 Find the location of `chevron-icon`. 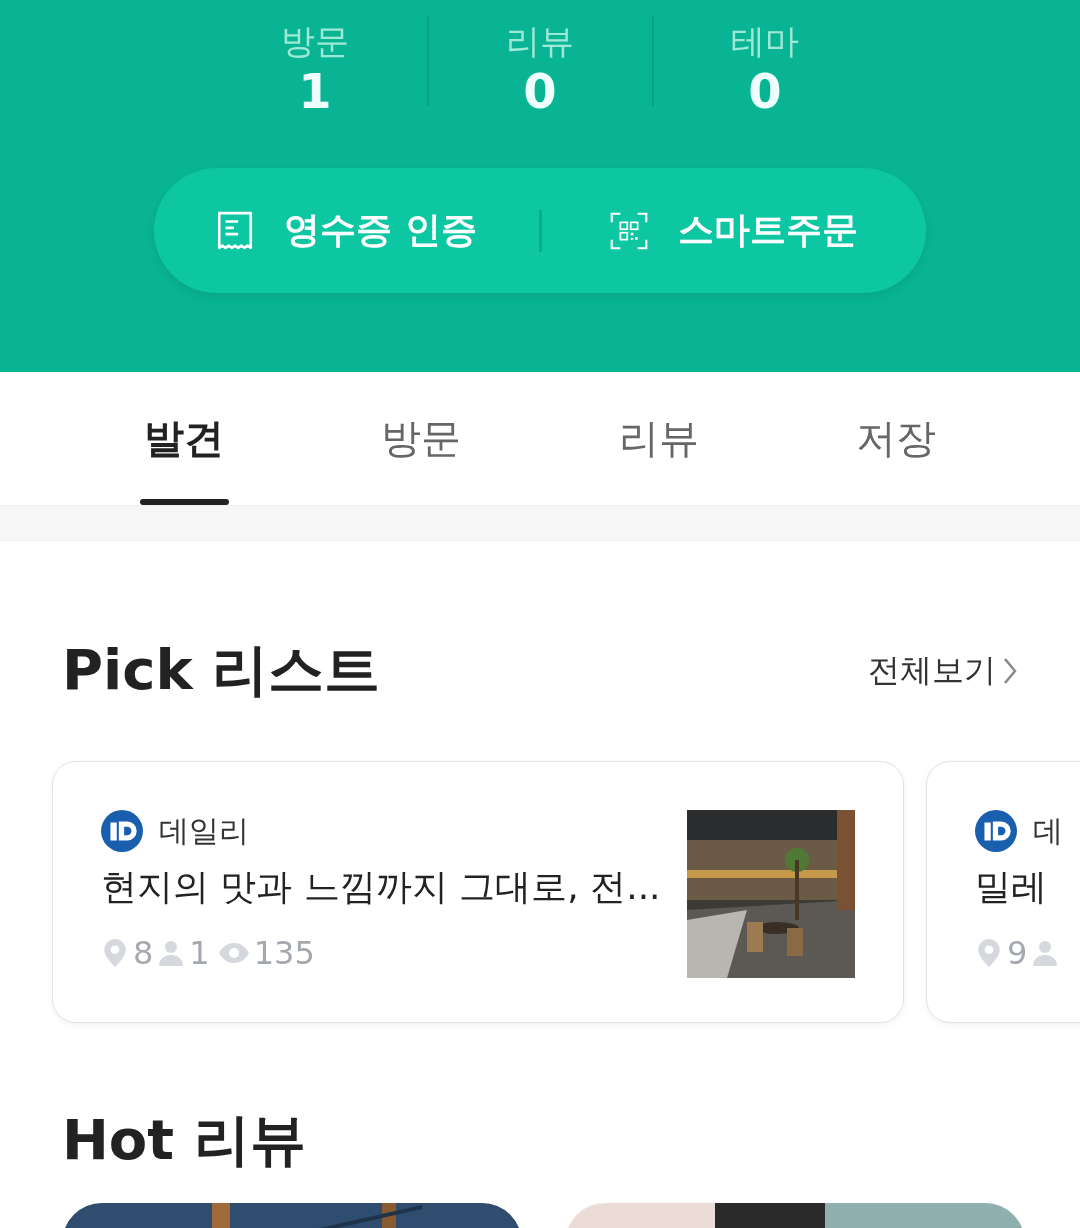

chevron-icon is located at coordinates (1010, 671).